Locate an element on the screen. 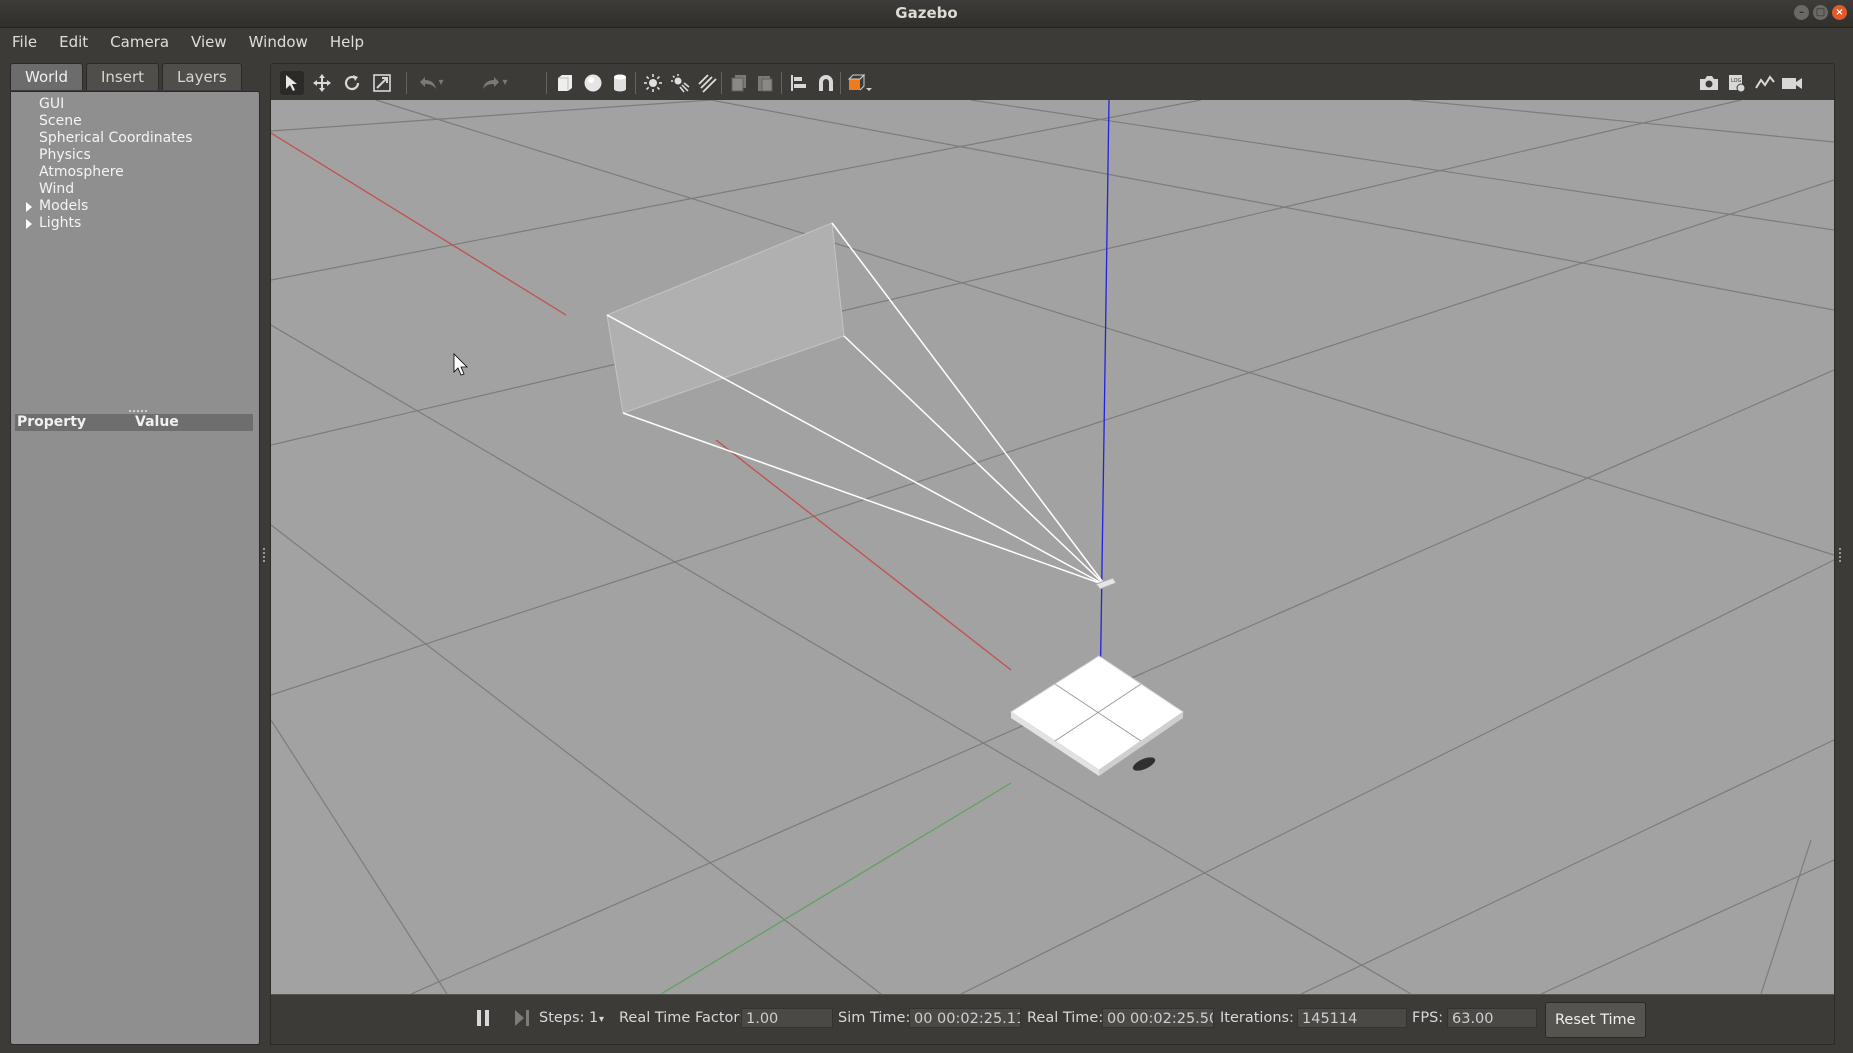  rotate-mode-icon is located at coordinates (352, 83).